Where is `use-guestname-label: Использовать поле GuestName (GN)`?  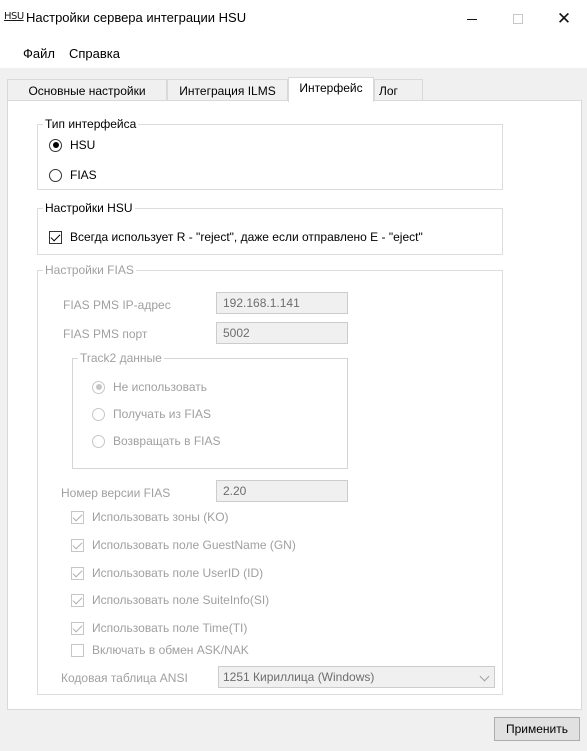 use-guestname-label: Использовать поле GuestName (GN) is located at coordinates (194, 545).